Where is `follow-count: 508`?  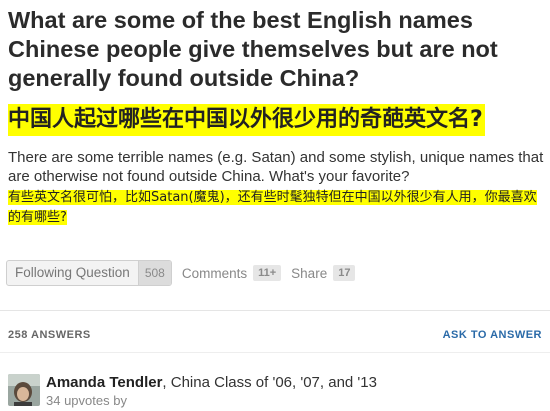
follow-count: 508 is located at coordinates (154, 273).